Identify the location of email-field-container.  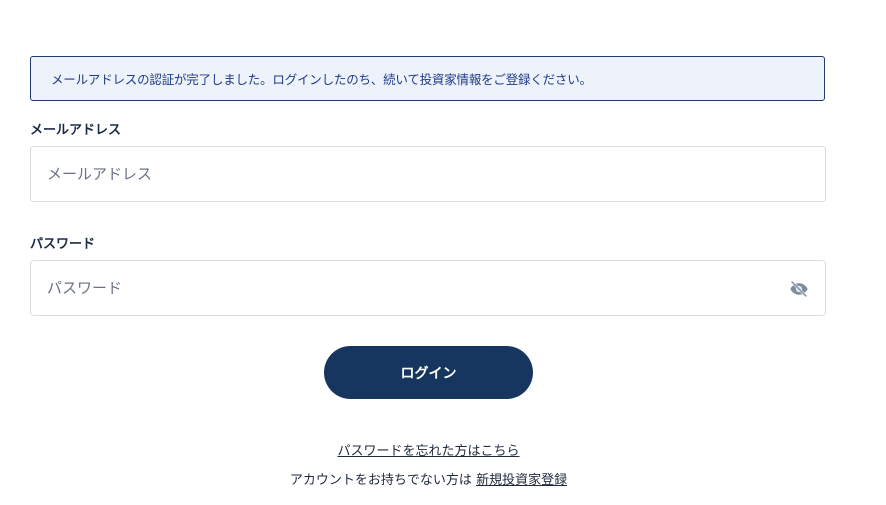
(428, 174).